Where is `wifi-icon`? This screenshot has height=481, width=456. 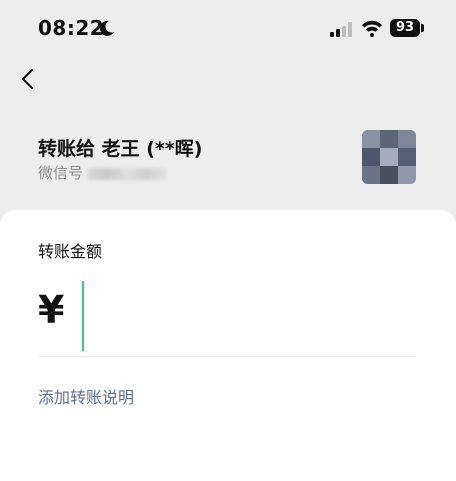 wifi-icon is located at coordinates (372, 28).